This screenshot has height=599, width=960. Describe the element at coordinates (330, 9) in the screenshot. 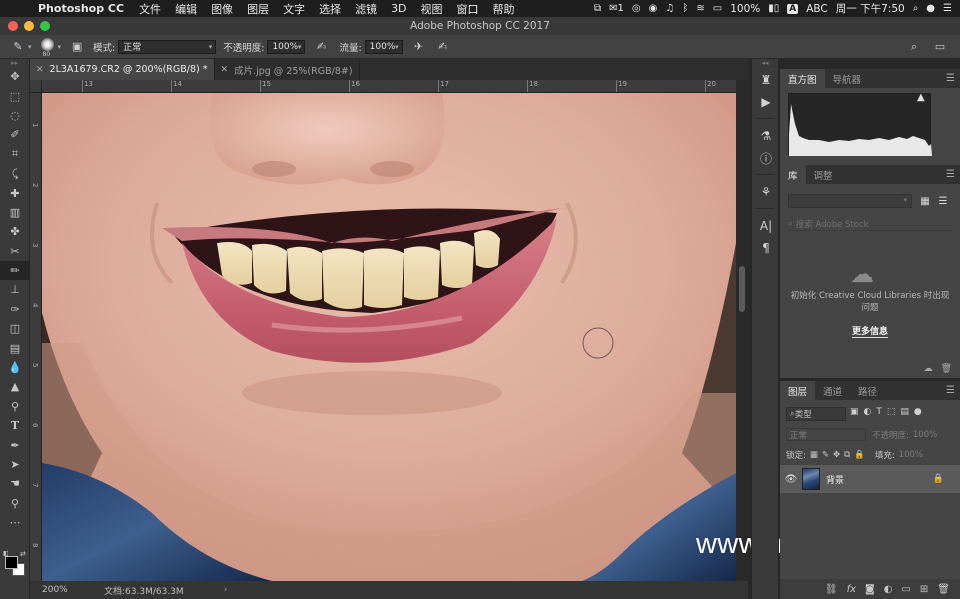

I see `menu-select: 选择` at that location.